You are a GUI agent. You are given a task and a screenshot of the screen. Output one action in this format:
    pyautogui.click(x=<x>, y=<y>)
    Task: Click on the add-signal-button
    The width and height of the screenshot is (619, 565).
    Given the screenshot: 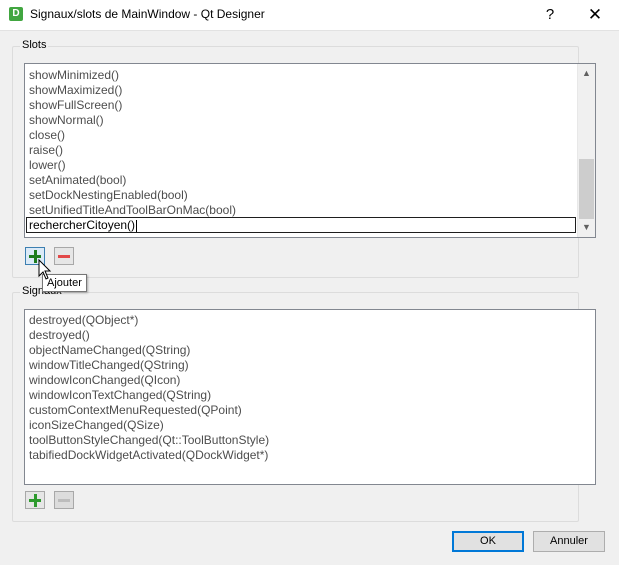 What is the action you would take?
    pyautogui.click(x=35, y=500)
    